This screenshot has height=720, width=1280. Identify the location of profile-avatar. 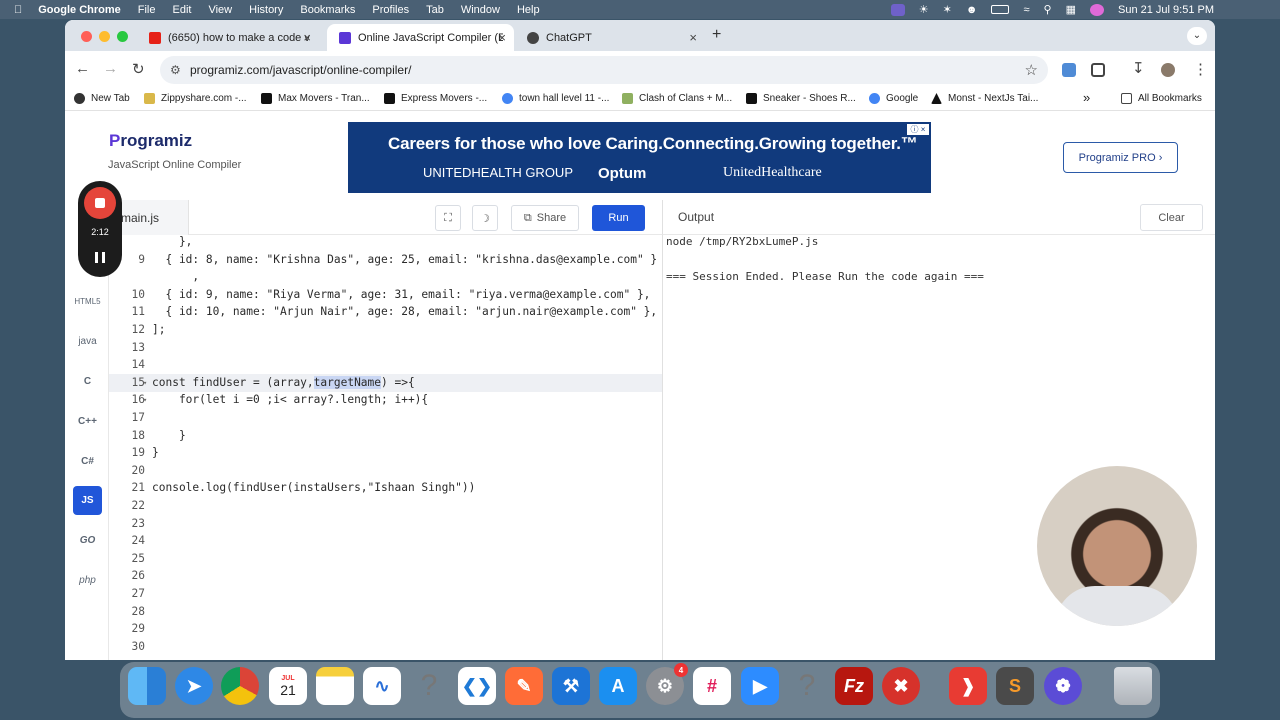
(1168, 70).